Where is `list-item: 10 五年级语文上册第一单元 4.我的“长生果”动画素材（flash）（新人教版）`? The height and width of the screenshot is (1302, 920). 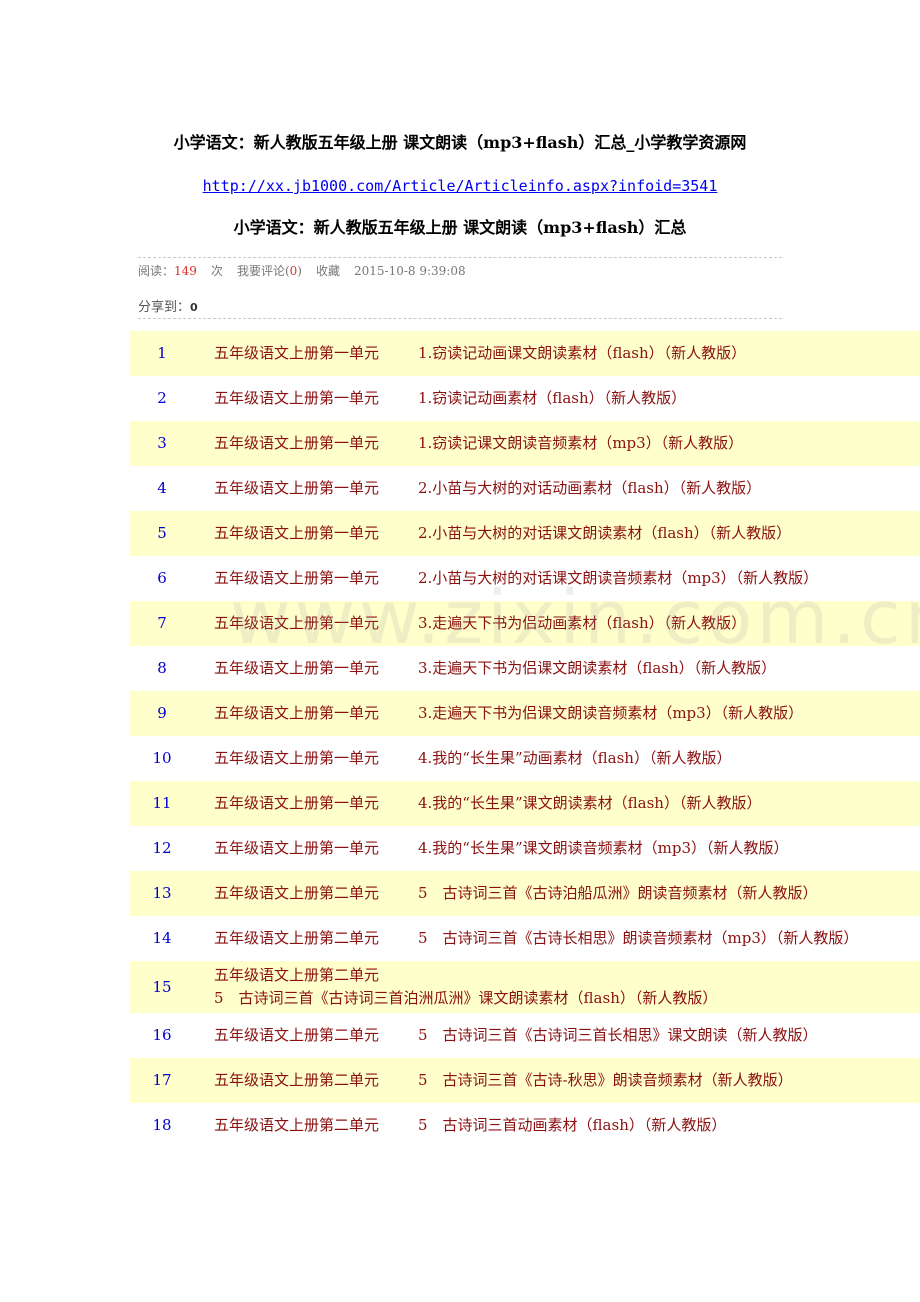
list-item: 10 五年级语文上册第一单元 4.我的“长生果”动画素材（flash）（新人教版） is located at coordinates (525, 758).